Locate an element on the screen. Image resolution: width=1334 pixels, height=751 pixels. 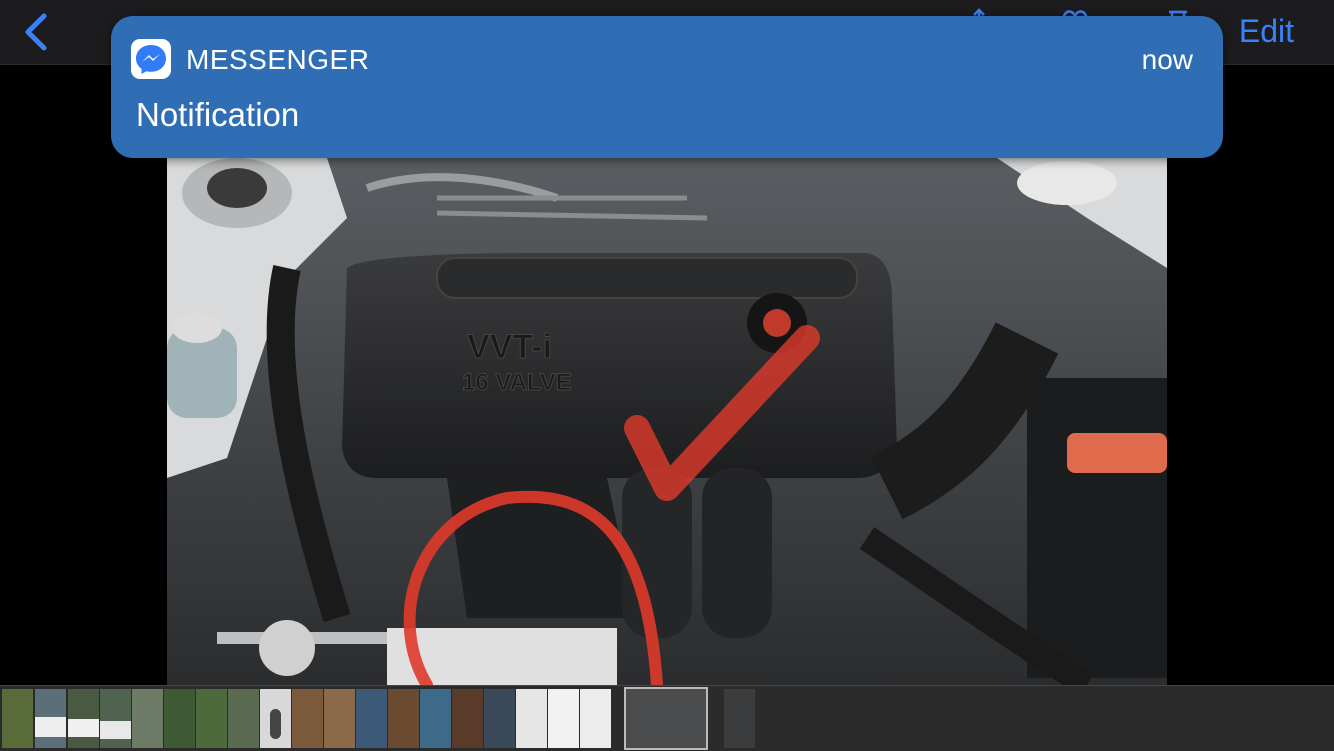
messenger-icon is located at coordinates (151, 59).